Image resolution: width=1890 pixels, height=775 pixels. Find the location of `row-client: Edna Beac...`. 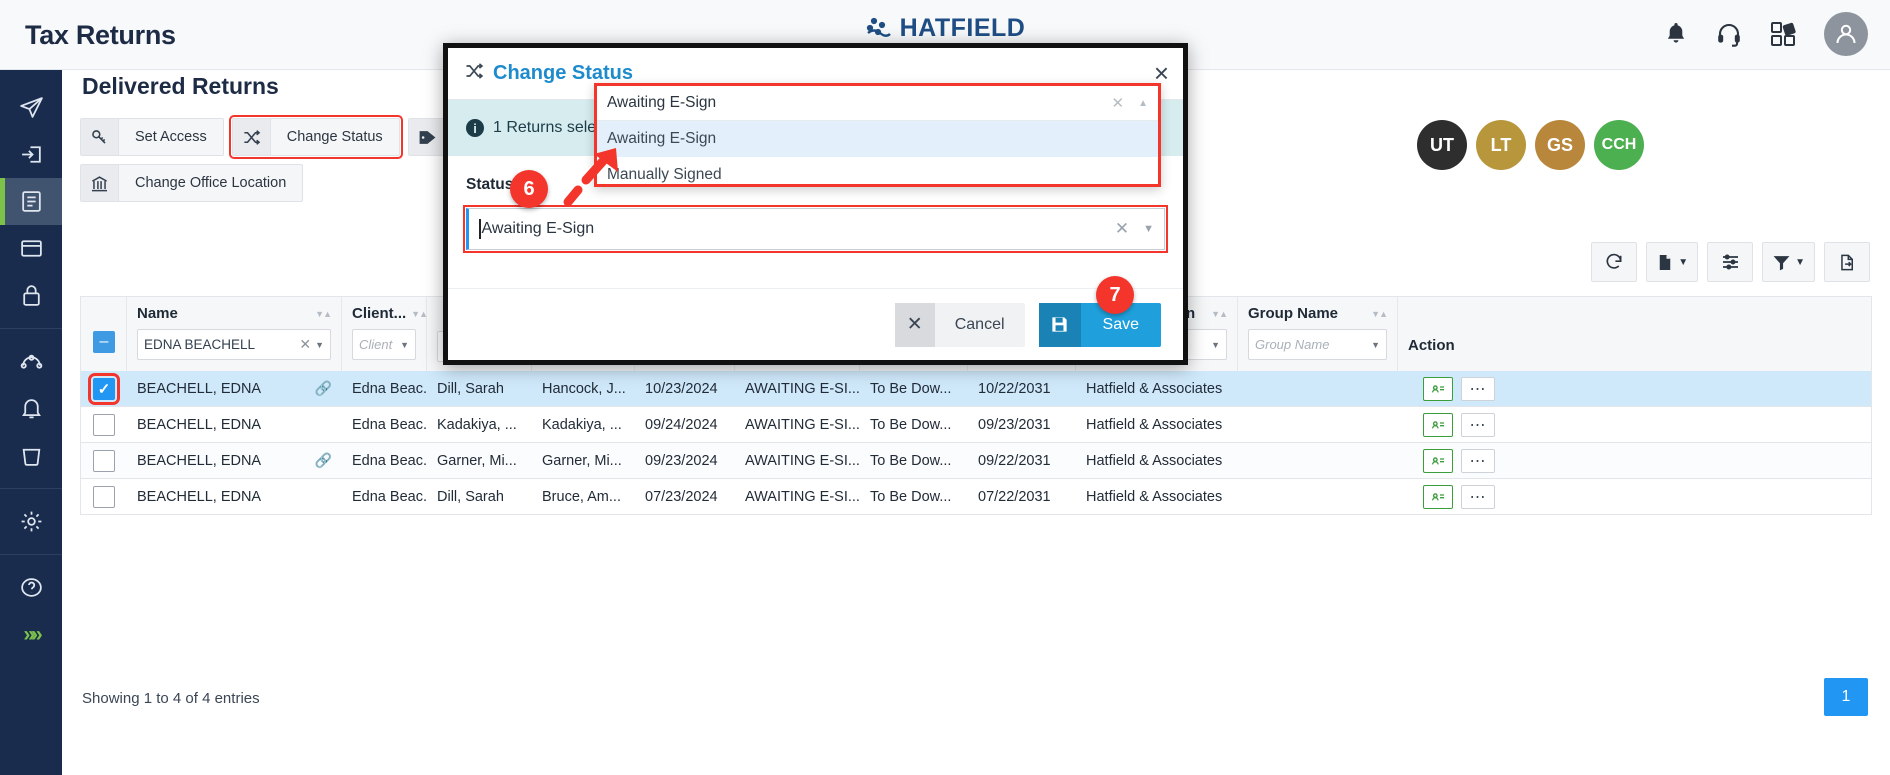

row-client: Edna Beac... is located at coordinates (389, 460).